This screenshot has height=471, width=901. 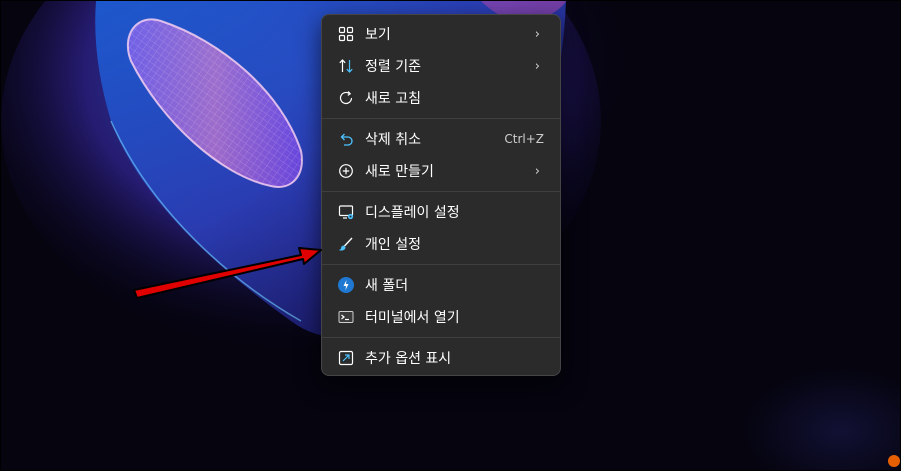 What do you see at coordinates (227, 273) in the screenshot?
I see `annotation-arrow-icon` at bounding box center [227, 273].